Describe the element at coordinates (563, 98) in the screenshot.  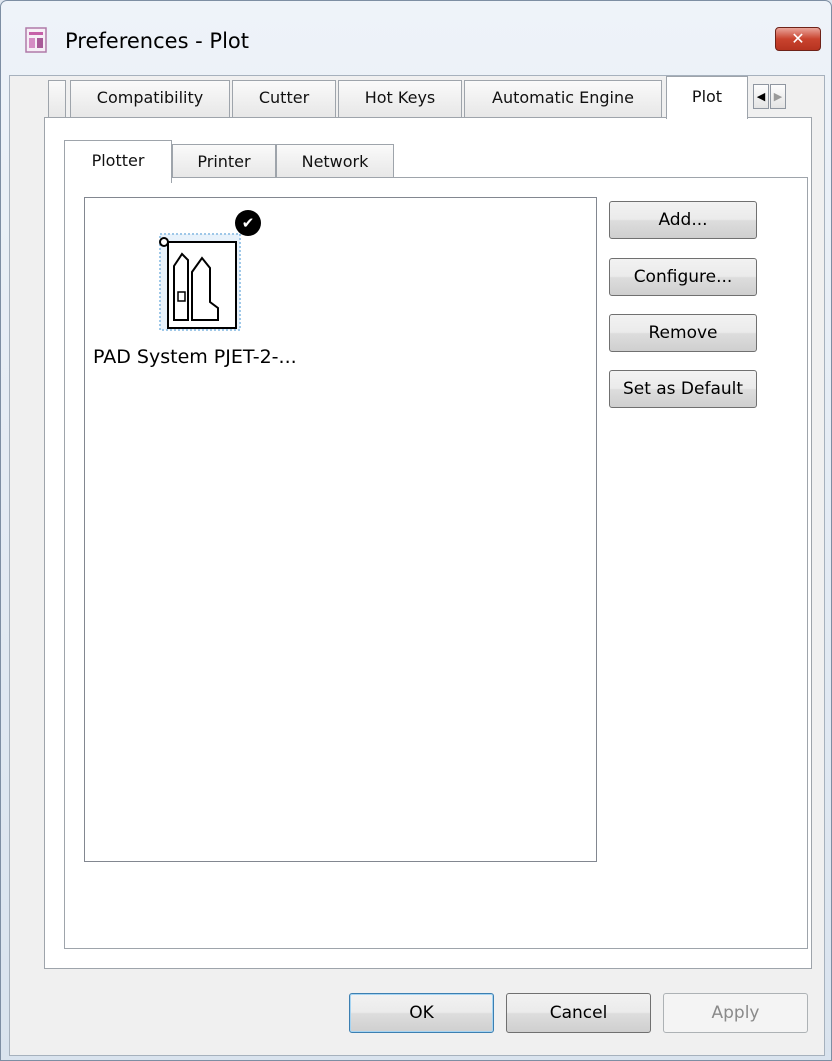
I see `tab-automatic-engine: Automatic Engine` at that location.